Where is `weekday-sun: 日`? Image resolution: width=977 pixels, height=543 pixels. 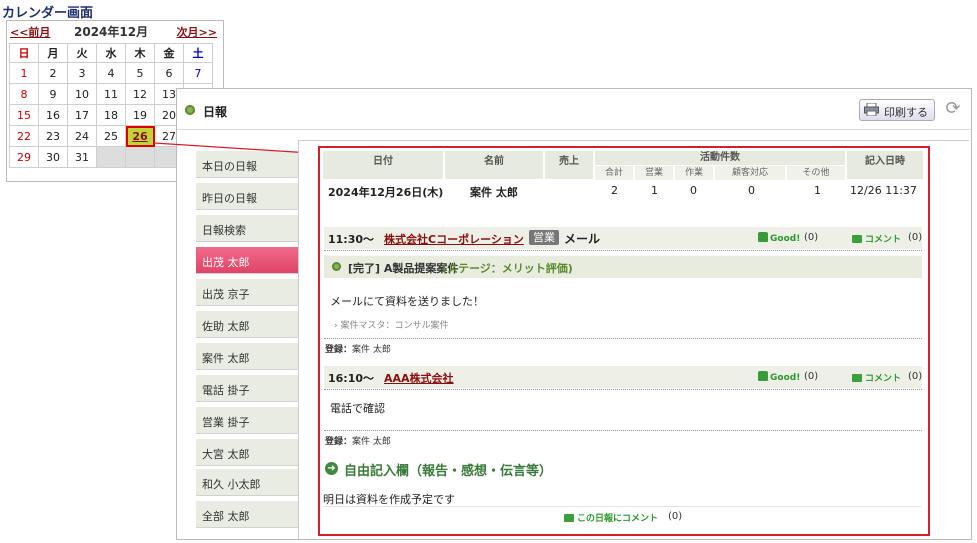 weekday-sun: 日 is located at coordinates (24, 53).